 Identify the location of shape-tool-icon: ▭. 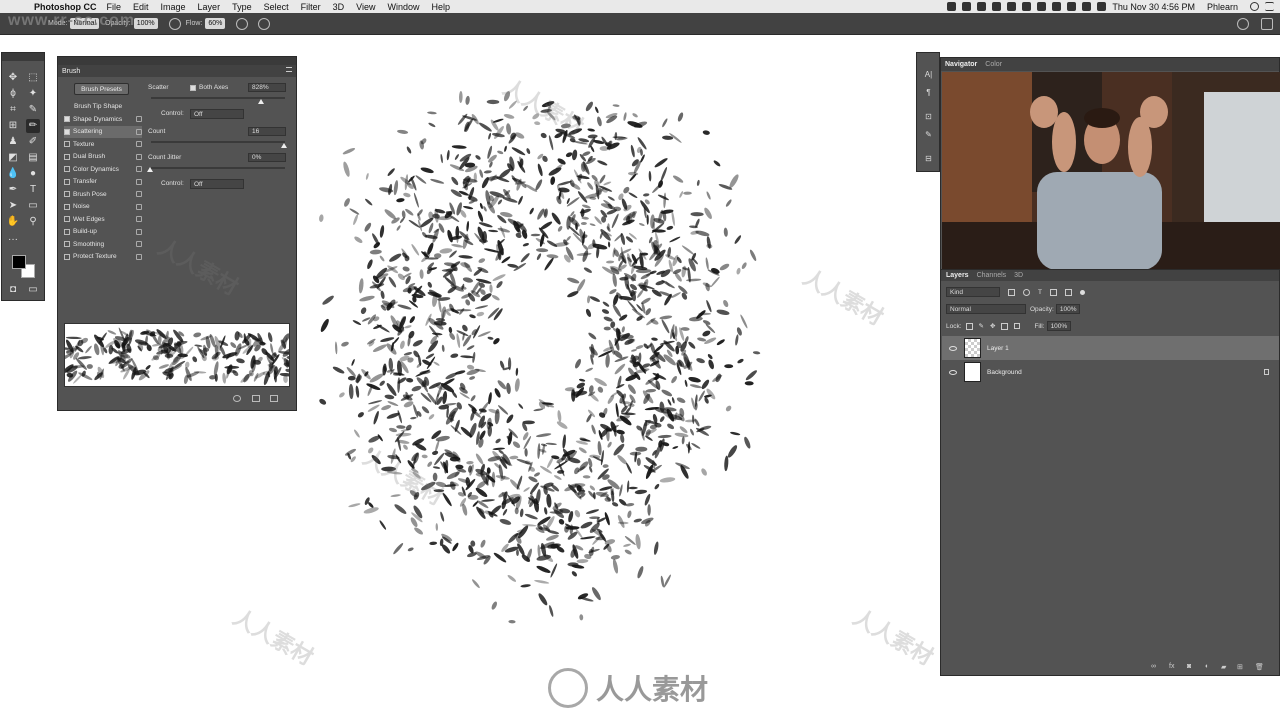
(33, 206).